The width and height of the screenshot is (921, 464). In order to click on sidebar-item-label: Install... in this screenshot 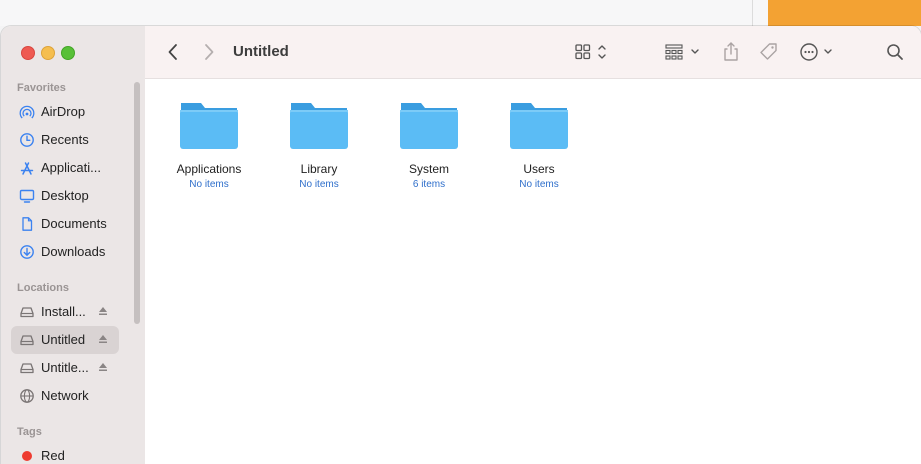, I will do `click(63, 311)`.